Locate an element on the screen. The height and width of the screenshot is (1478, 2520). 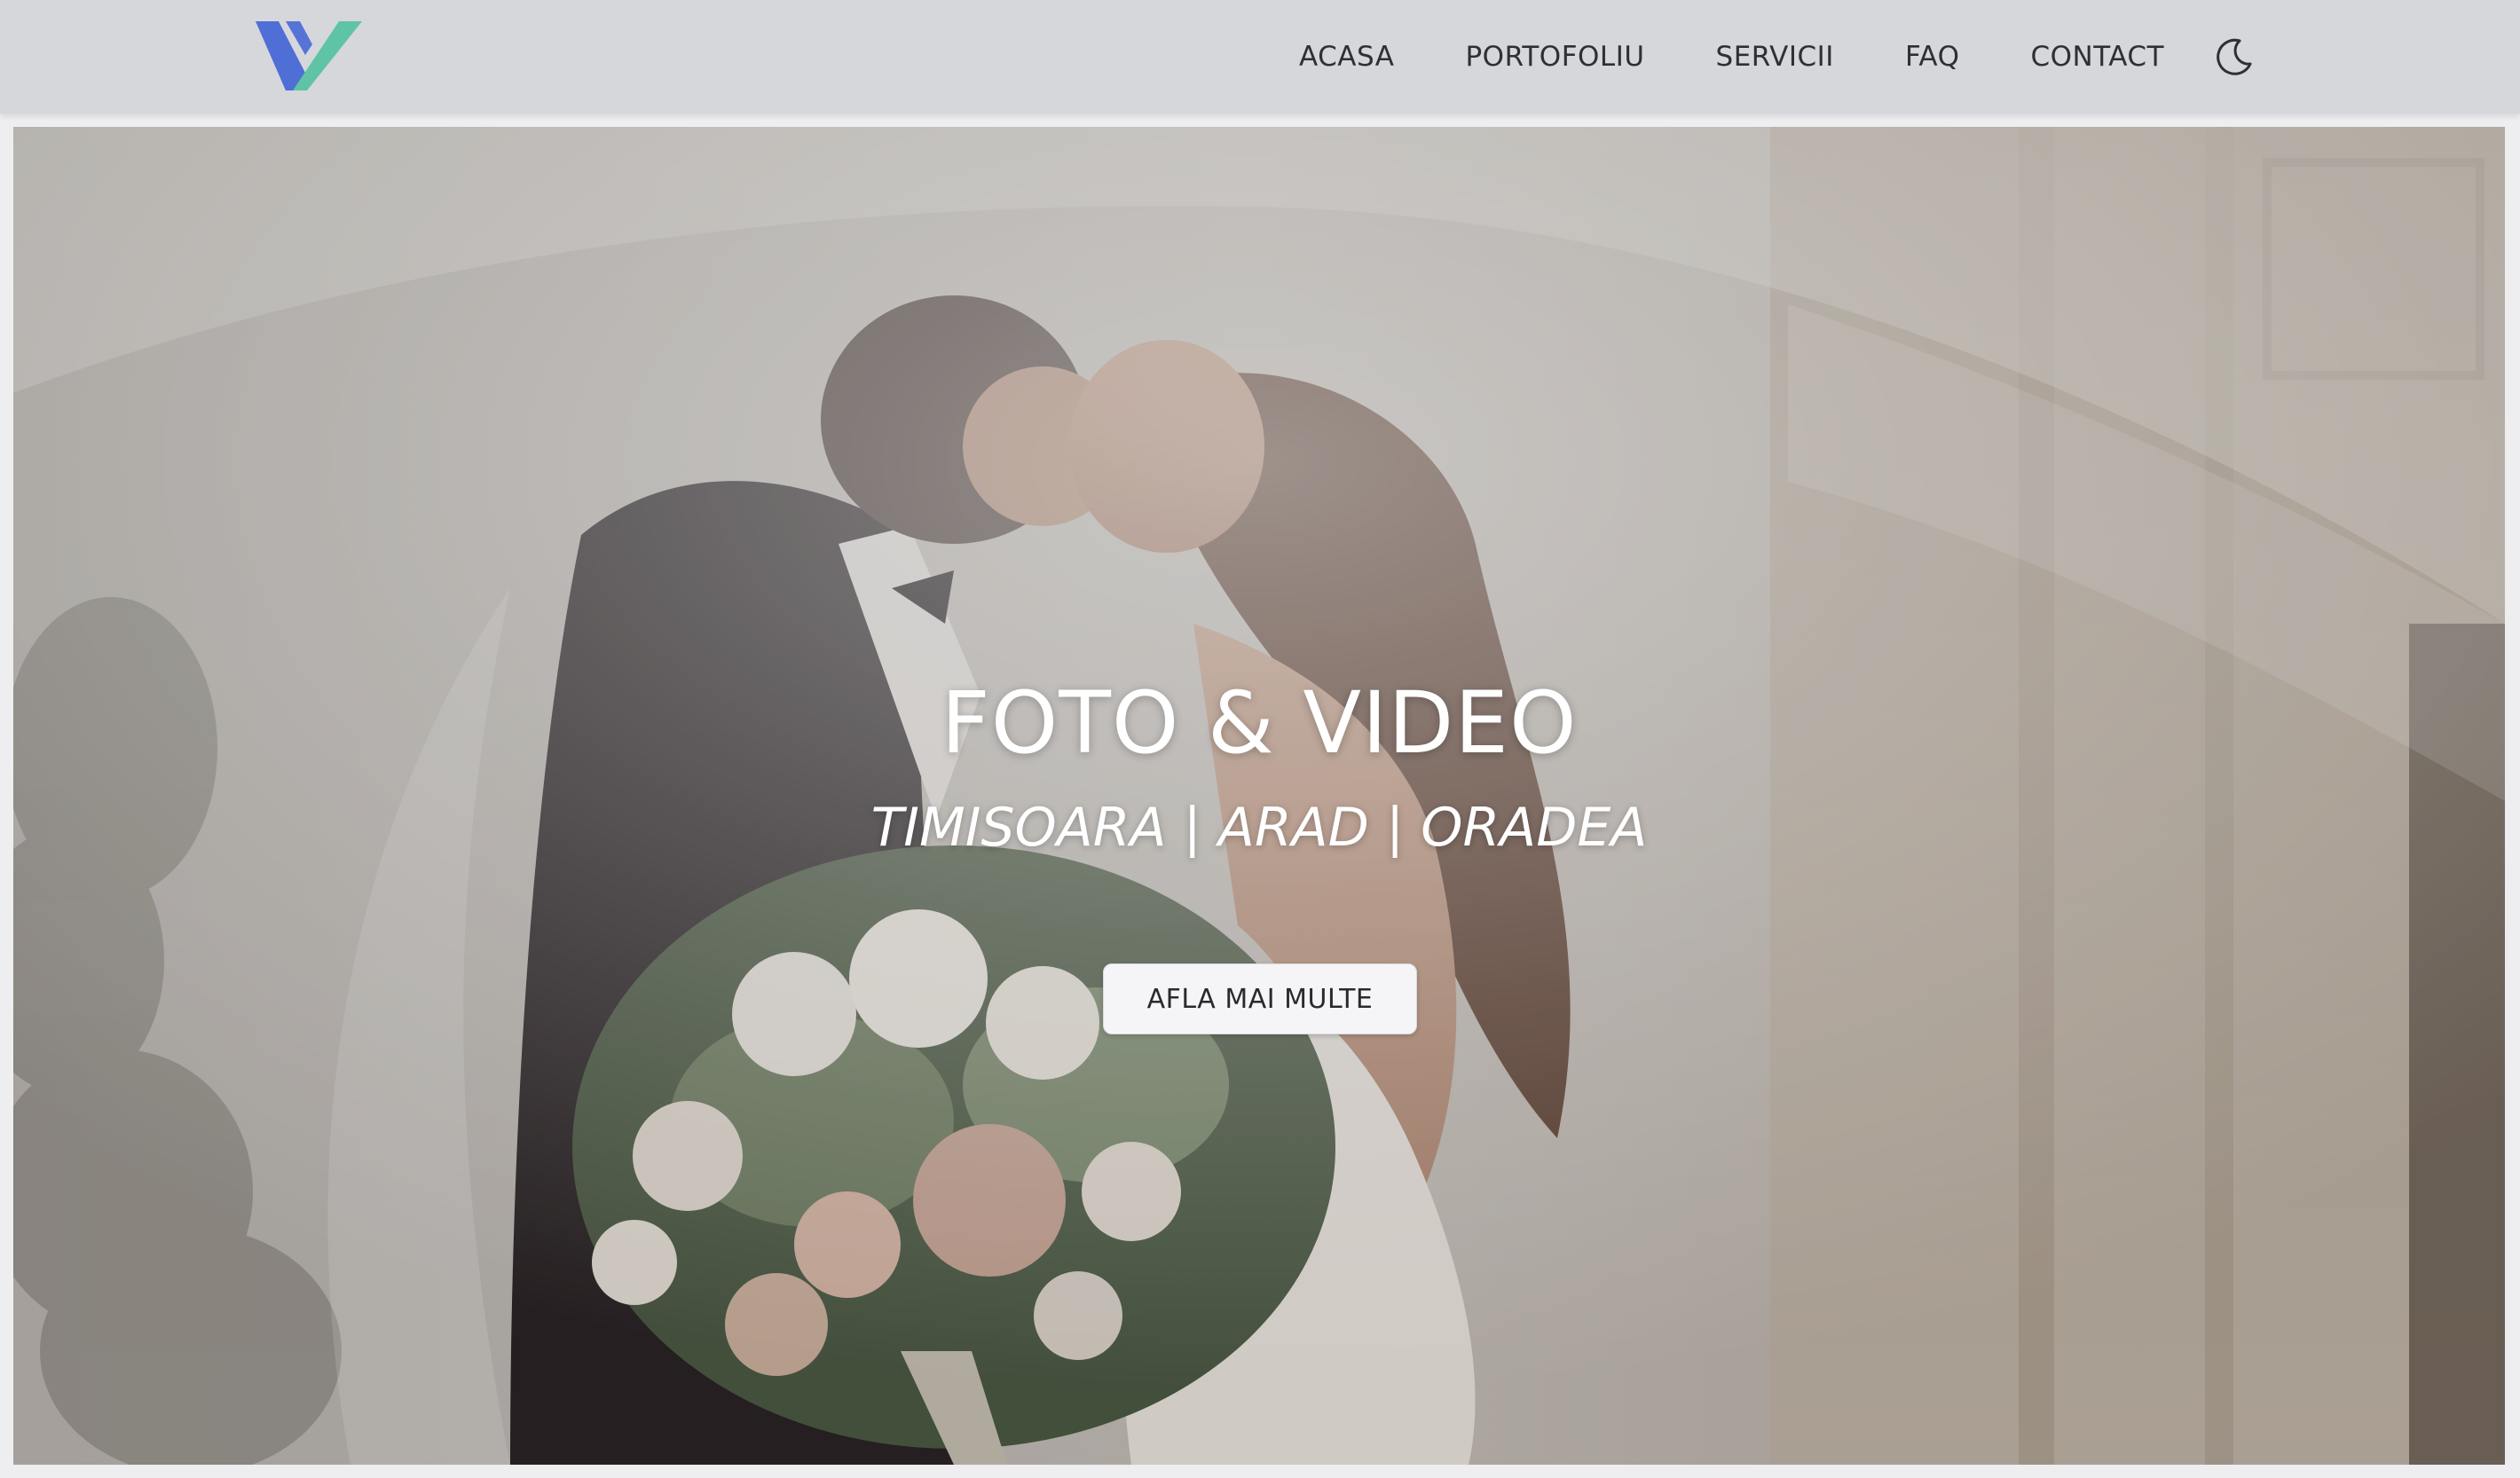
main-nav: ACASA PORTOFOLIU SERVICII FAQ CONTACT is located at coordinates (1731, 57).